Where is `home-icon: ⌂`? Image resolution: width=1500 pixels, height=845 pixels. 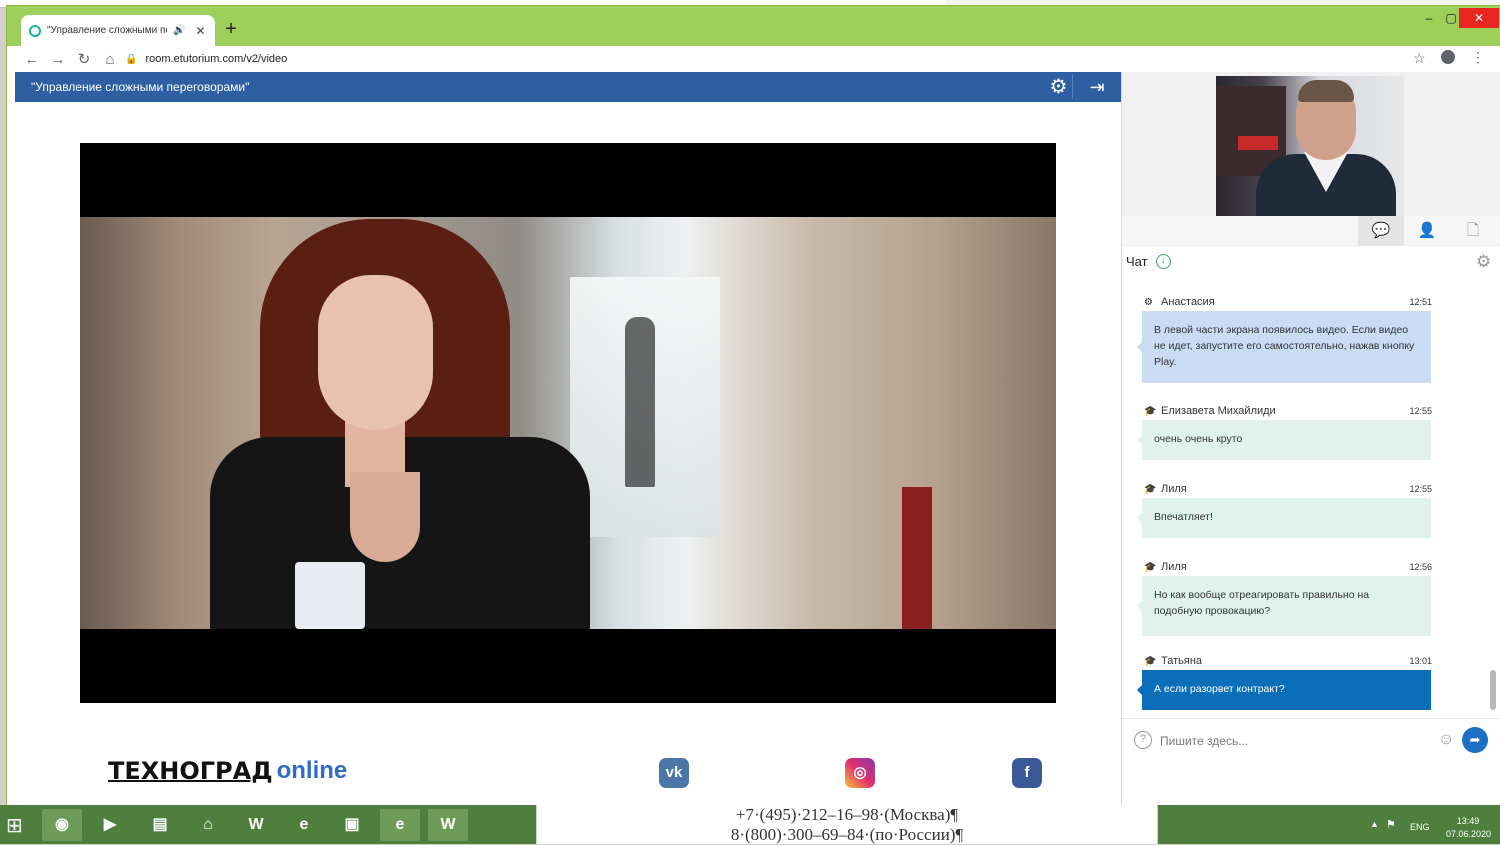 home-icon: ⌂ is located at coordinates (110, 59).